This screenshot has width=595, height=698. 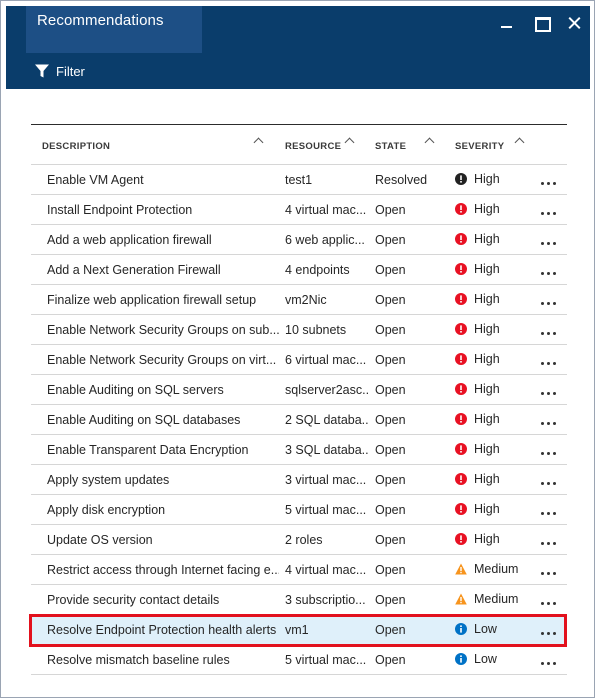 I want to click on cell-description: Enable Auditing on SQL databases, so click(x=144, y=420).